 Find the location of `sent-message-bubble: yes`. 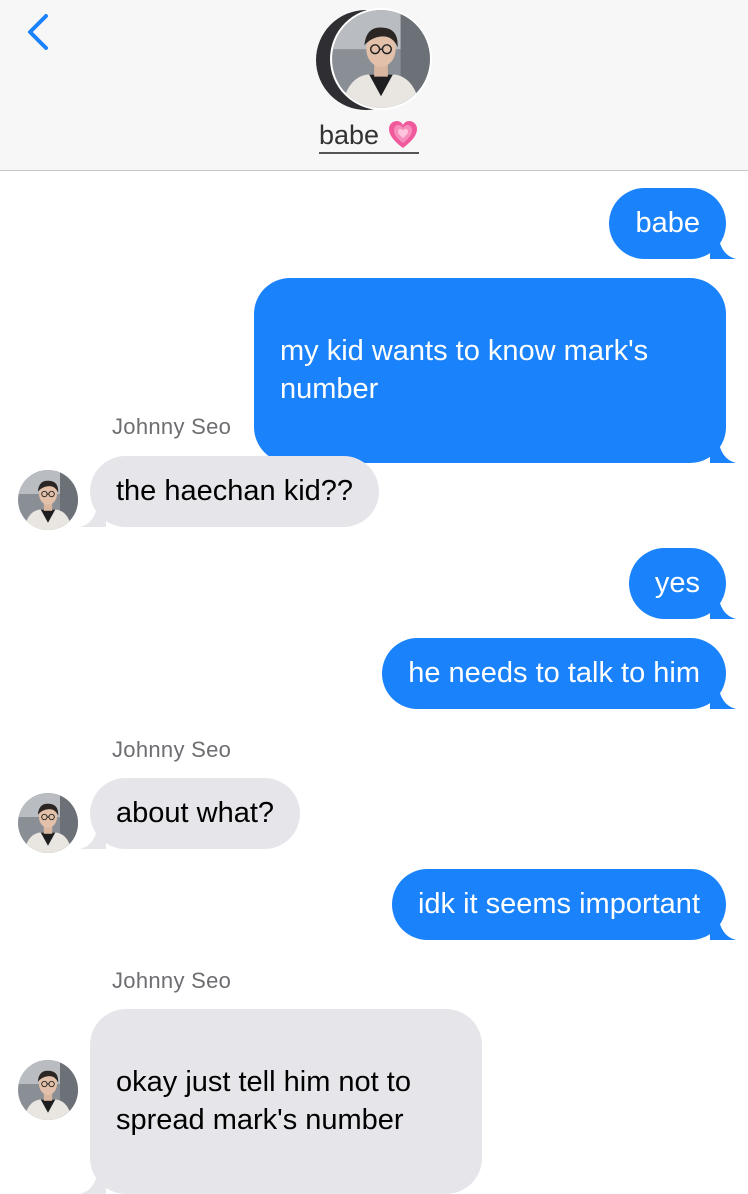

sent-message-bubble: yes is located at coordinates (682, 583).